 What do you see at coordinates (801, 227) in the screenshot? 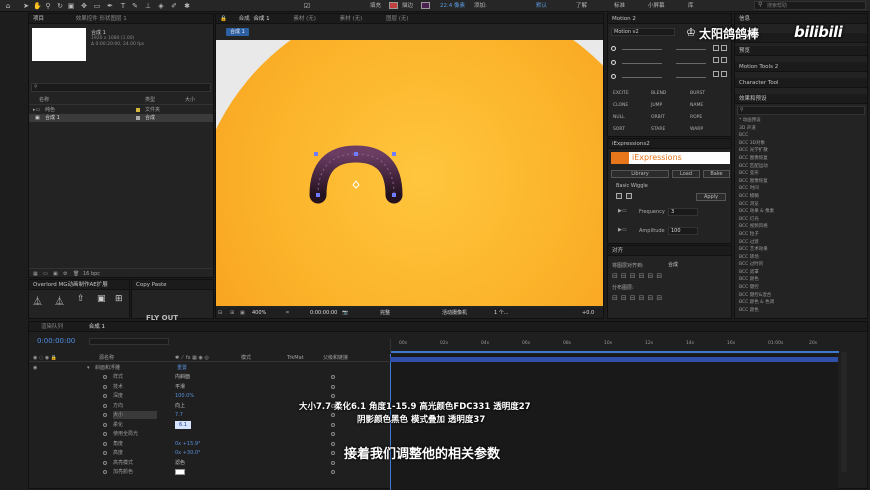
I see `effects-list-item: BCC 视频风格` at bounding box center [801, 227].